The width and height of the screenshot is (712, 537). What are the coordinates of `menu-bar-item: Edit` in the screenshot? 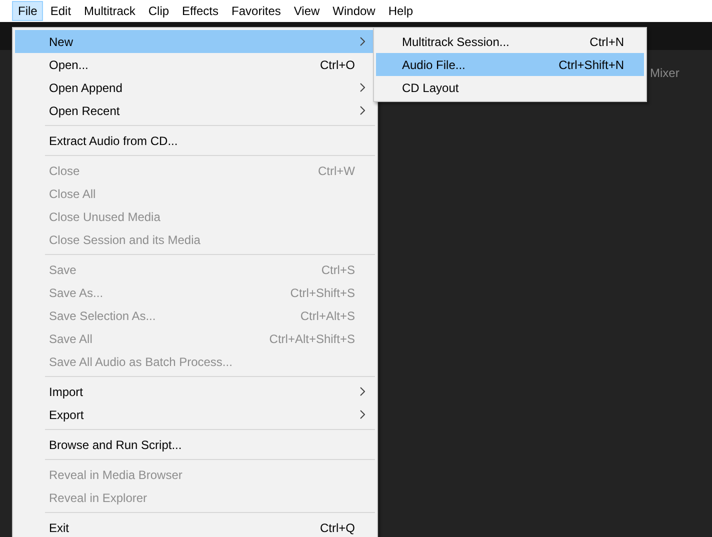 It's located at (61, 11).